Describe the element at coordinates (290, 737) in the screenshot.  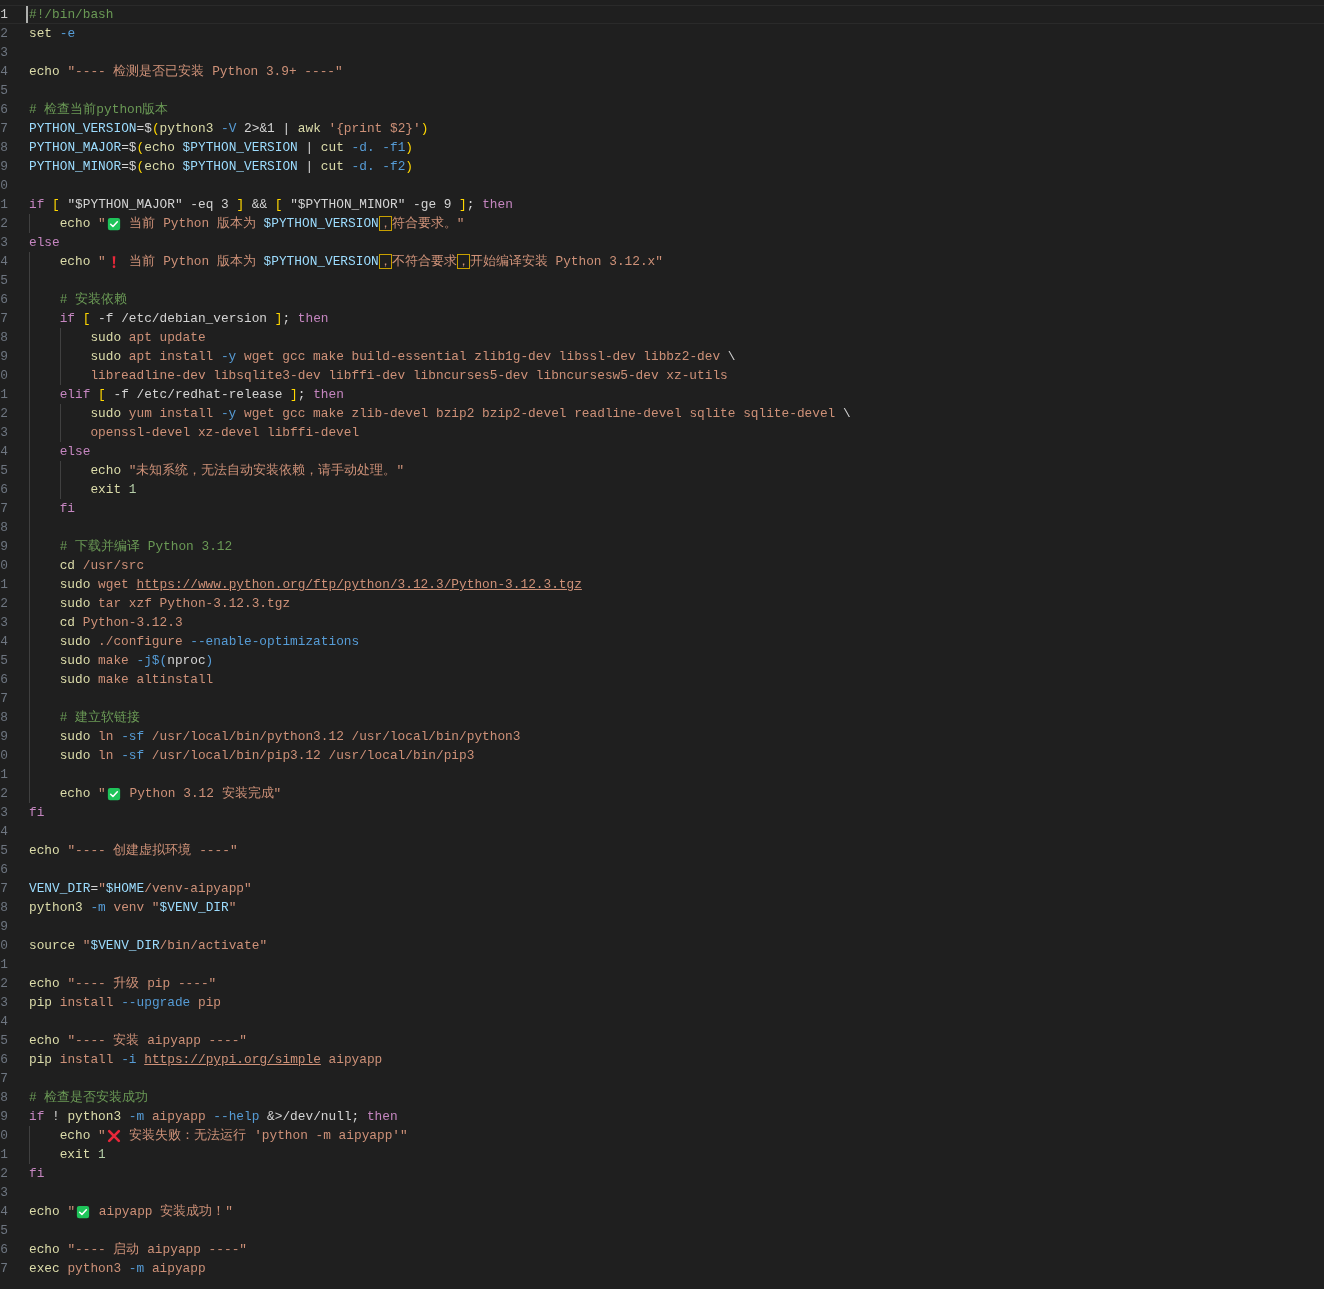
I see `code-text: sudo ln -sf /usr/local/bin/python3.12 /usr/local/bin/python3` at that location.